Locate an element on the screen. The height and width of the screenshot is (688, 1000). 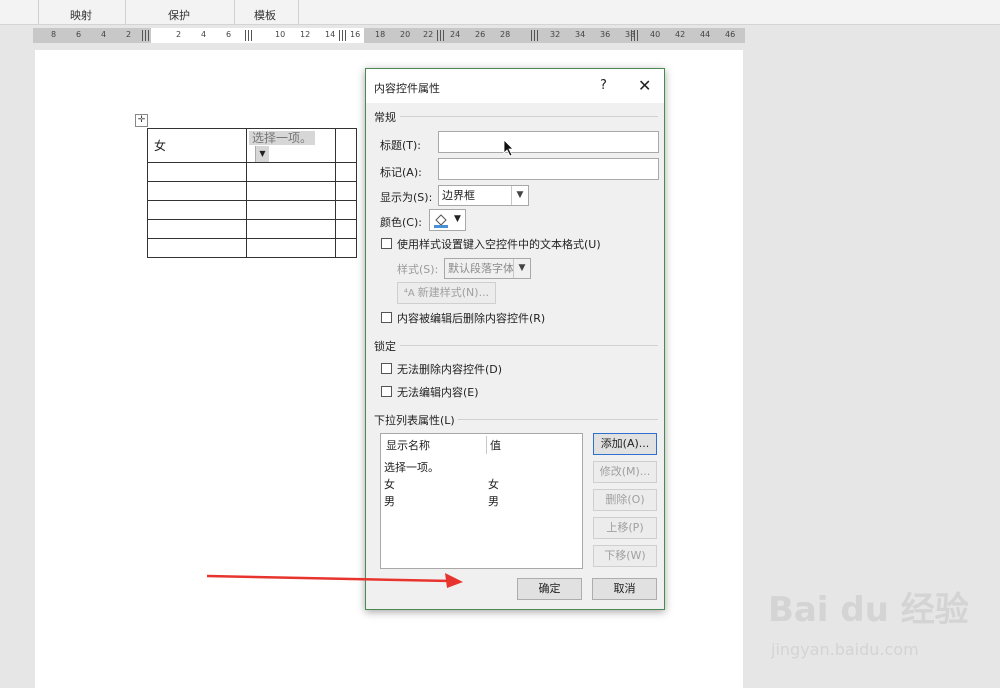
ruler-tick: 6 is located at coordinates (79, 34).